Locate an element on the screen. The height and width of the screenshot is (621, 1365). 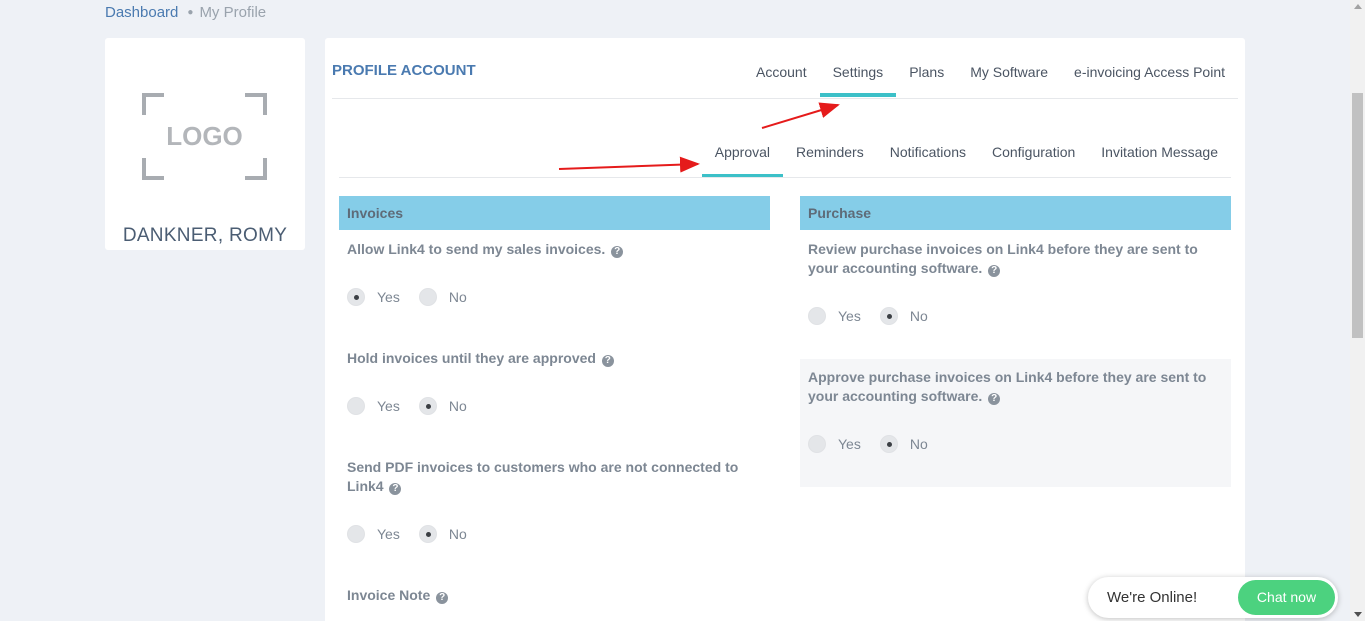
subtab-invitation-message: Invitation Message is located at coordinates (1159, 156).